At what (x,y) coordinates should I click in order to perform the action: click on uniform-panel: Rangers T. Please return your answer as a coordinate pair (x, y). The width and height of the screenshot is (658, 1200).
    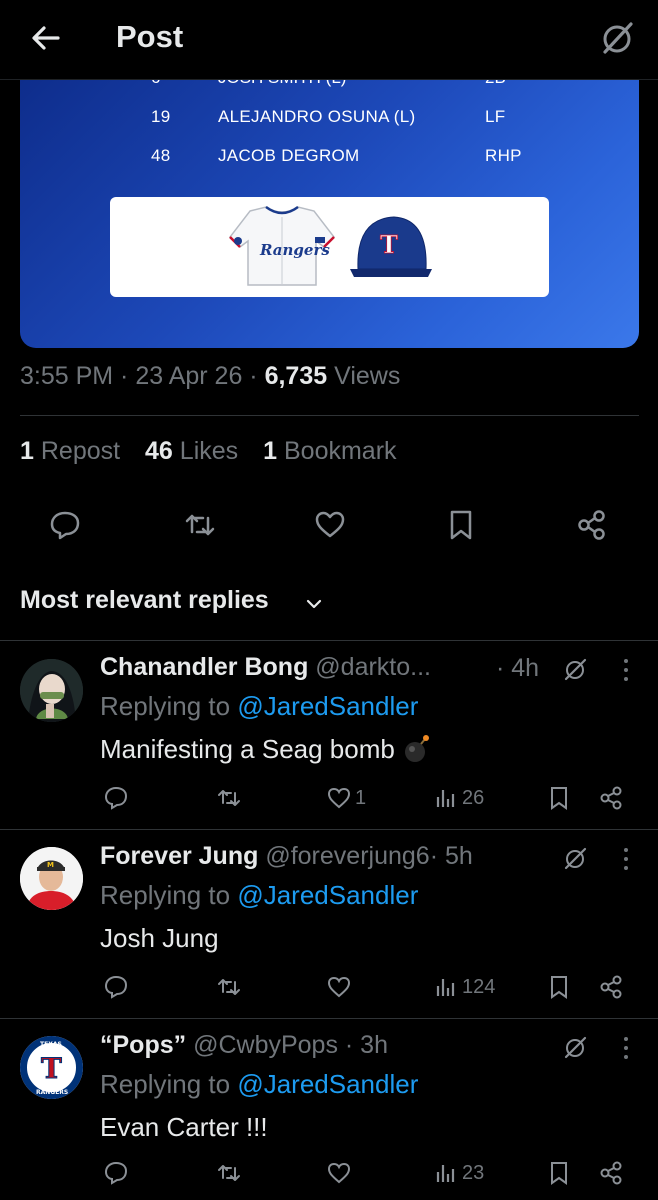
    Looking at the image, I should click on (329, 247).